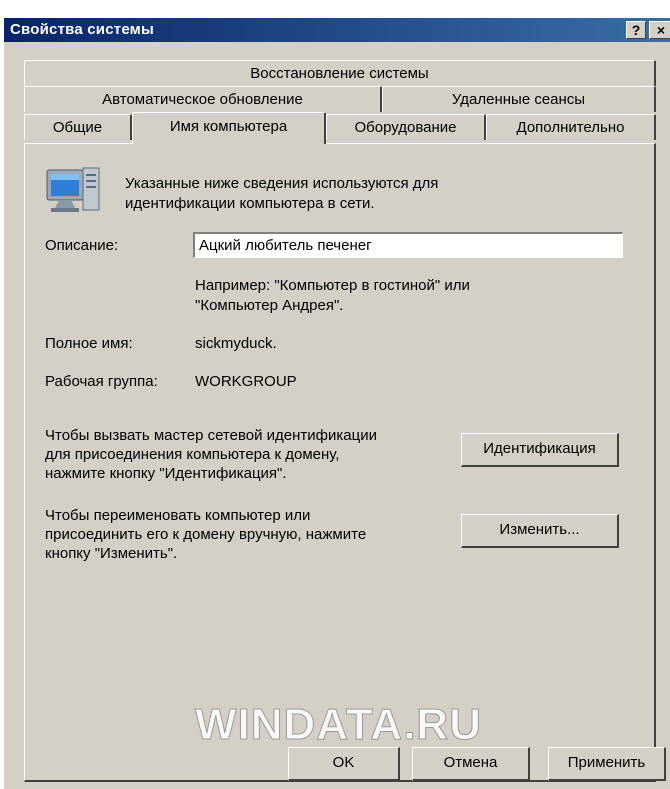 The width and height of the screenshot is (670, 789). I want to click on intro-text-line1: Указанные ниже сведения используются для, so click(282, 183).